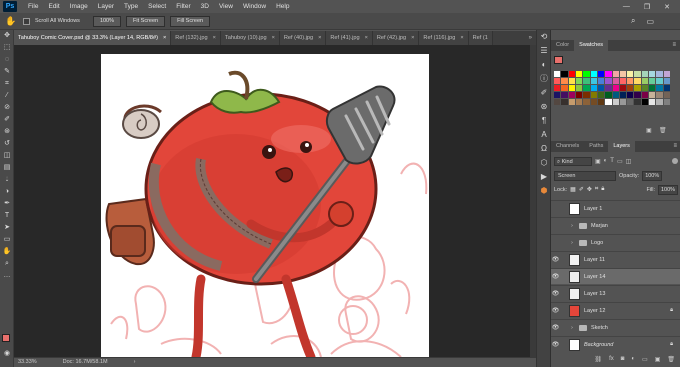 The image size is (680, 367). I want to click on workspace-icon: ▭, so click(650, 21).